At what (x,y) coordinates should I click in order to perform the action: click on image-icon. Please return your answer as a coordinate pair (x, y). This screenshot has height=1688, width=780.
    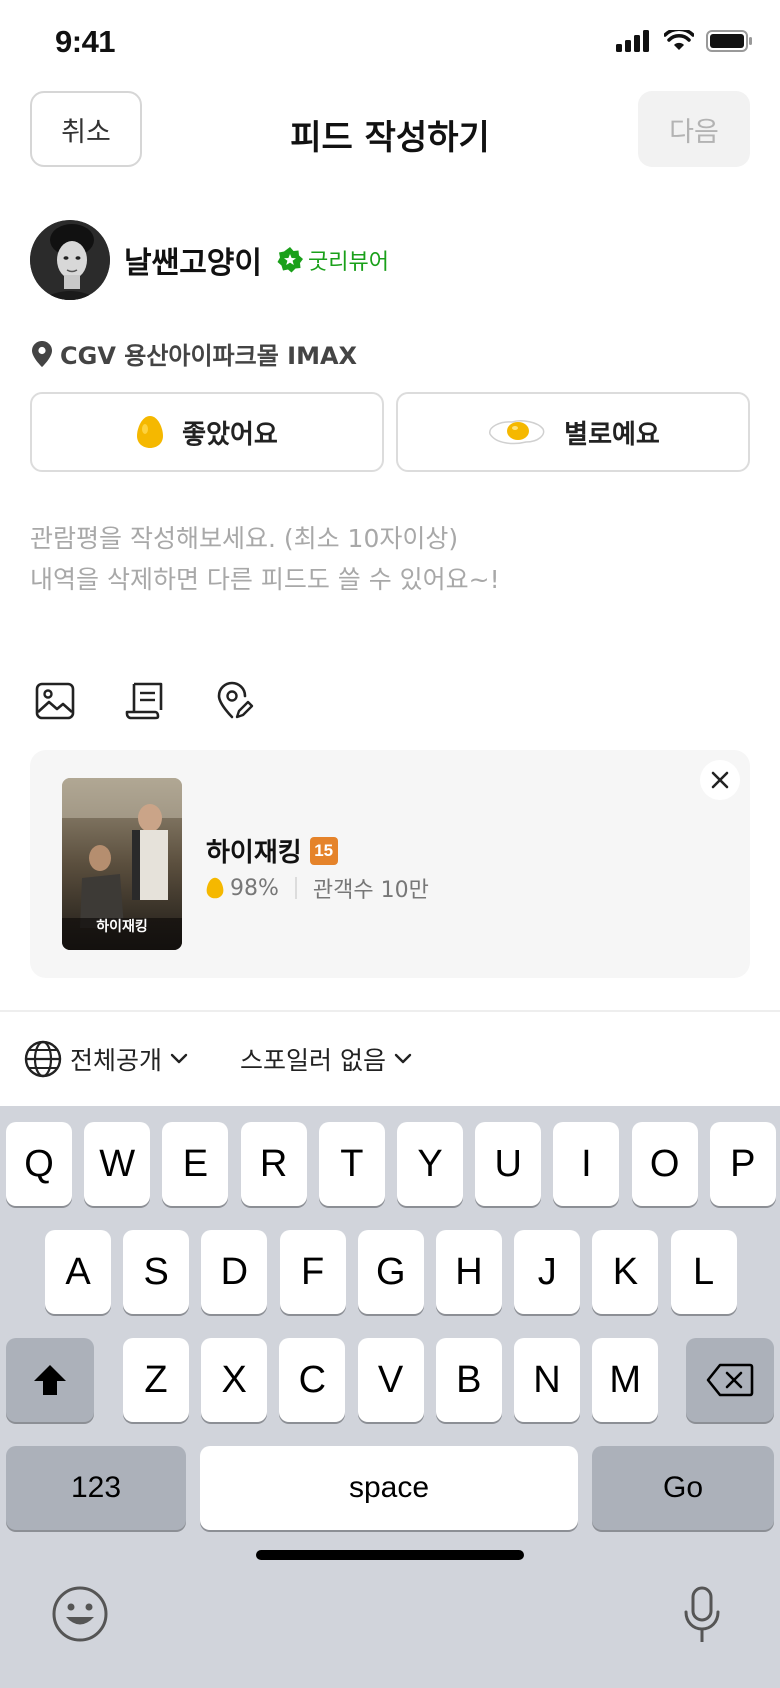
    Looking at the image, I should click on (55, 701).